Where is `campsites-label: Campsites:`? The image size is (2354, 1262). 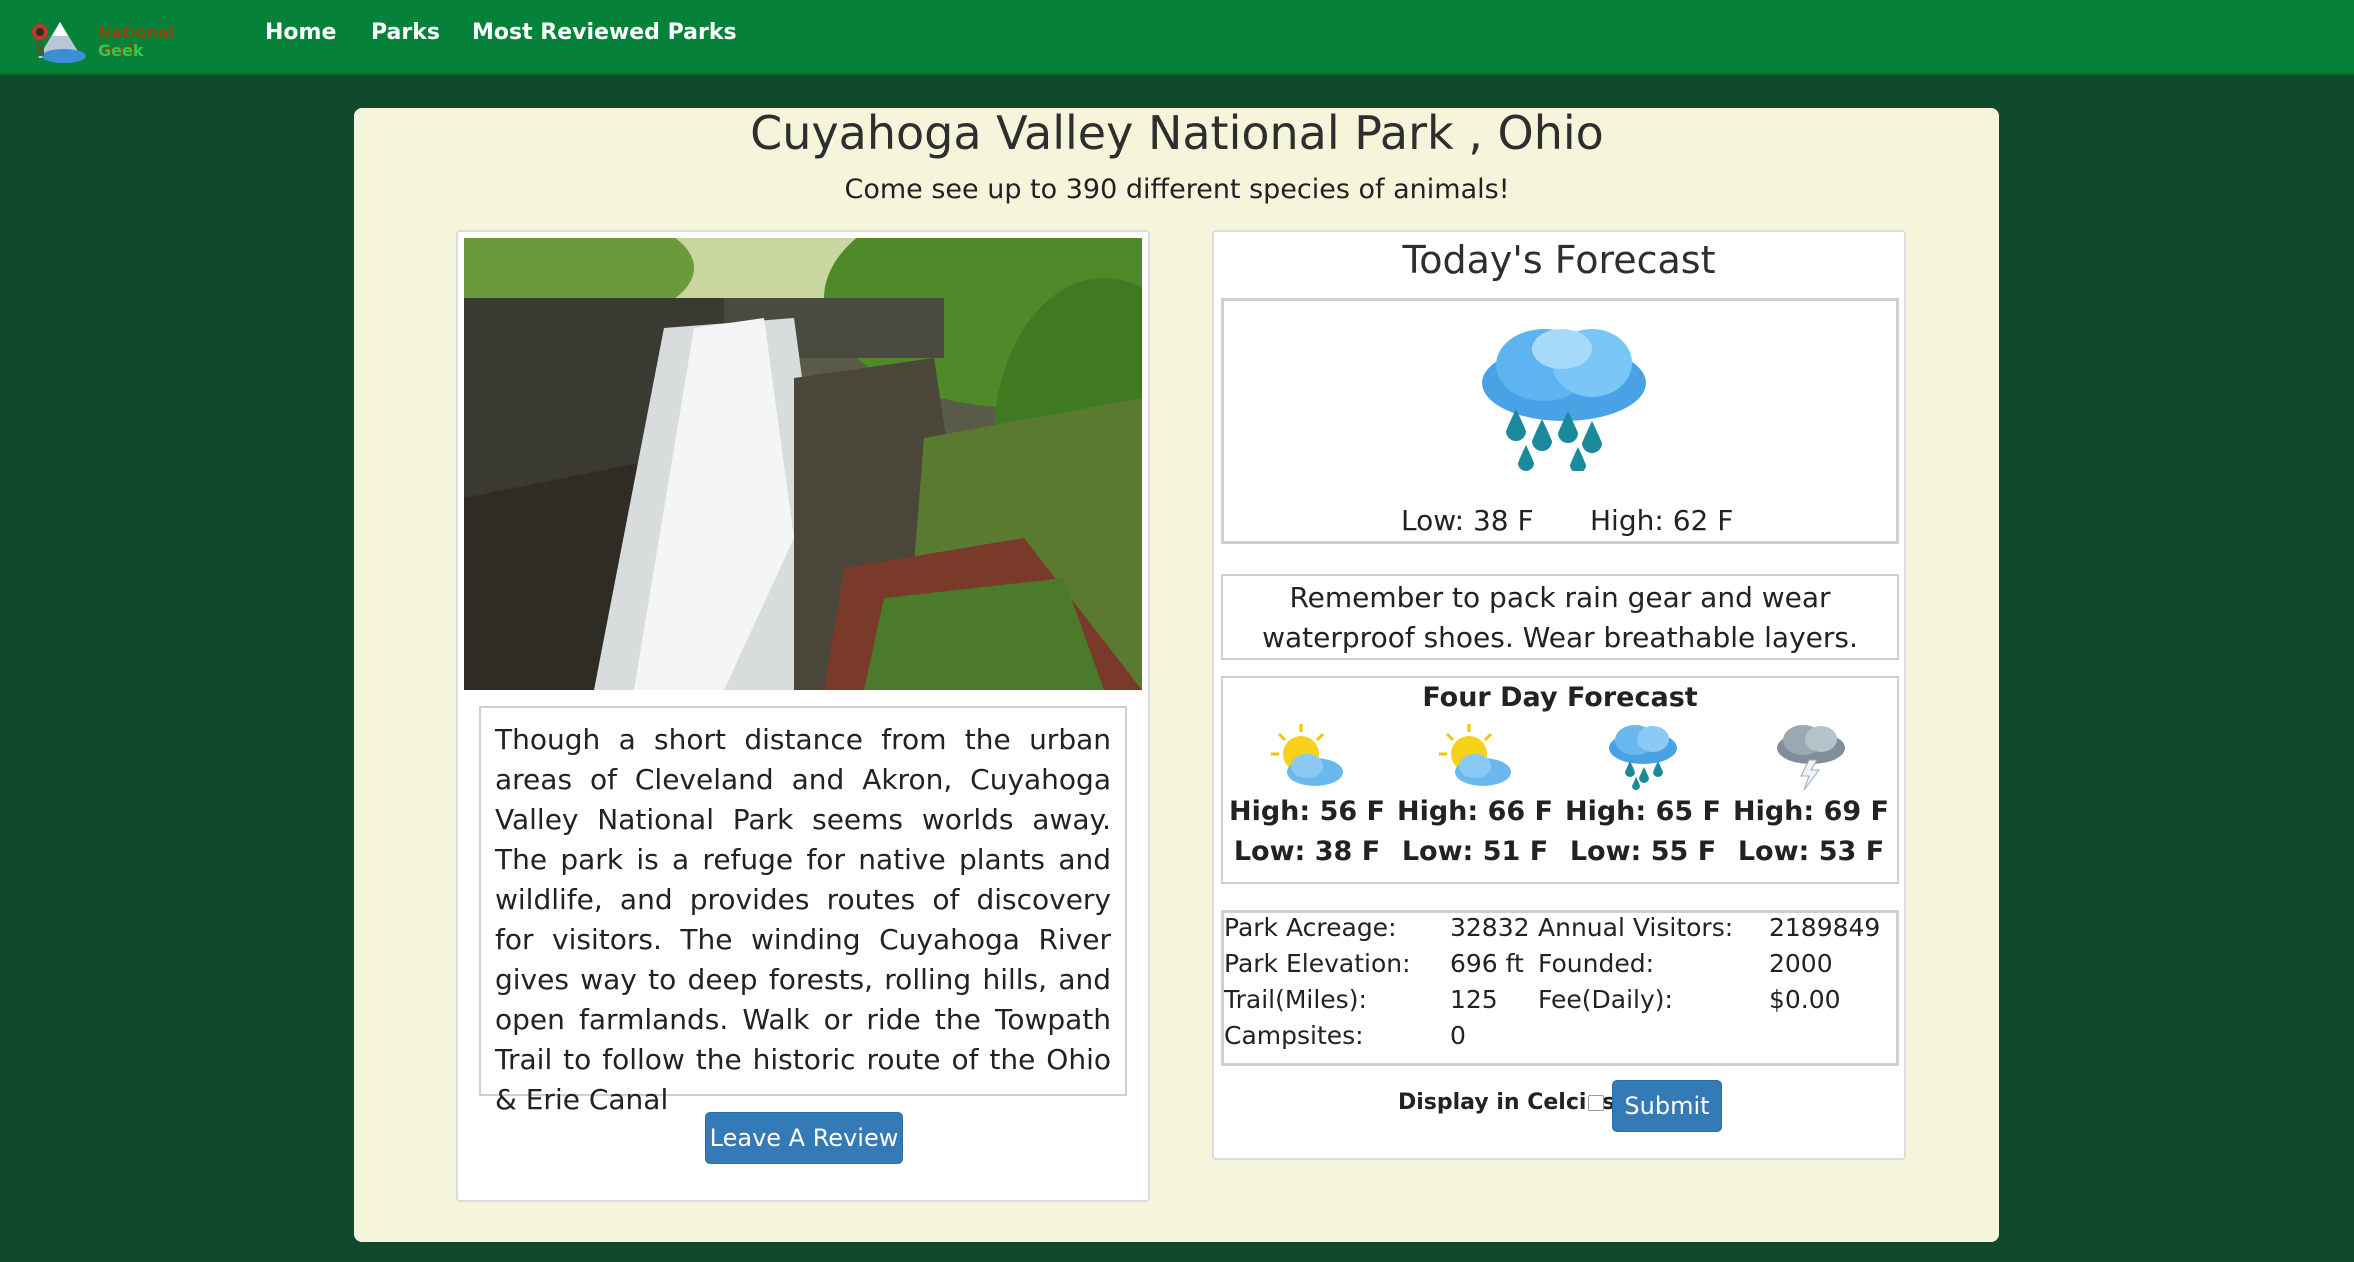 campsites-label: Campsites: is located at coordinates (1294, 1035).